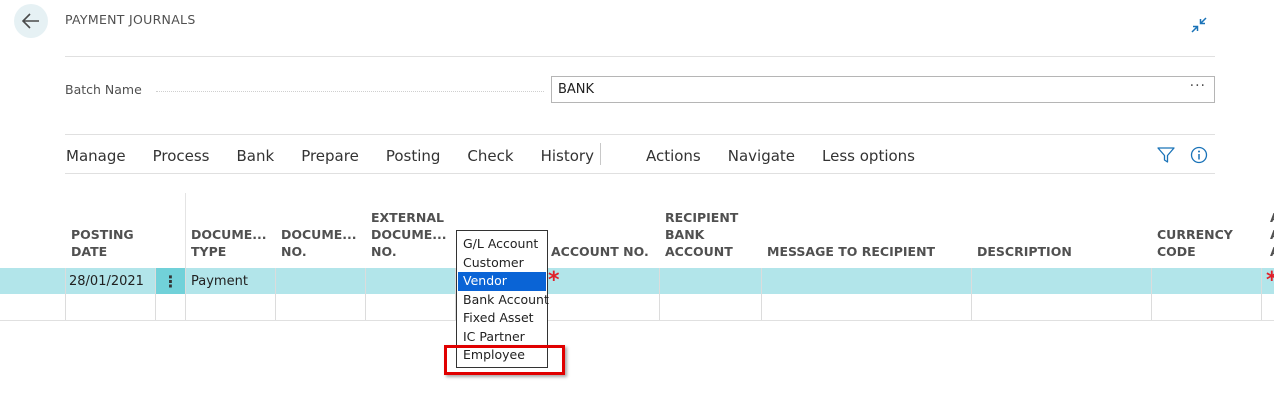 Image resolution: width=1274 pixels, height=398 pixels. What do you see at coordinates (219, 281) in the screenshot?
I see `cell-document-type: Payment` at bounding box center [219, 281].